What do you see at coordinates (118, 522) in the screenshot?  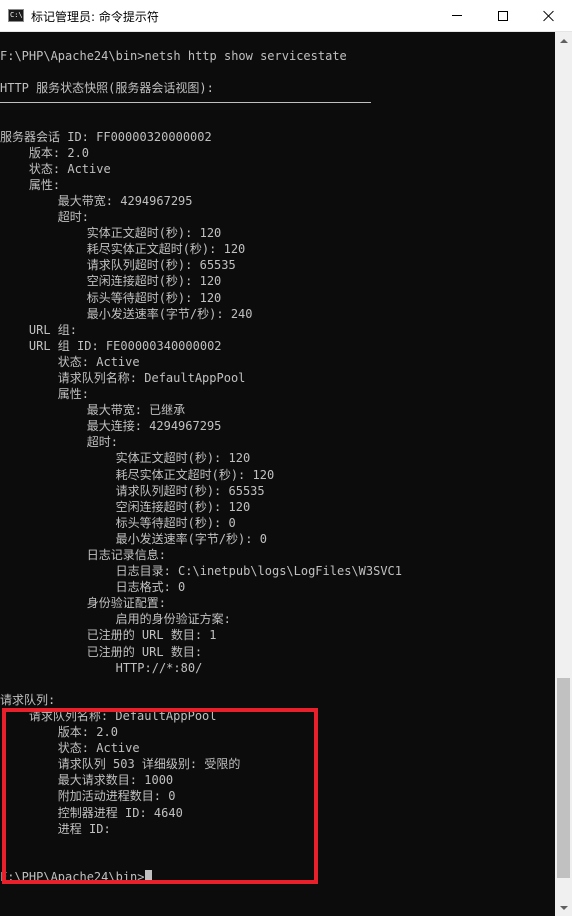 I see `console-line: 标头等待超时(秒): 0` at bounding box center [118, 522].